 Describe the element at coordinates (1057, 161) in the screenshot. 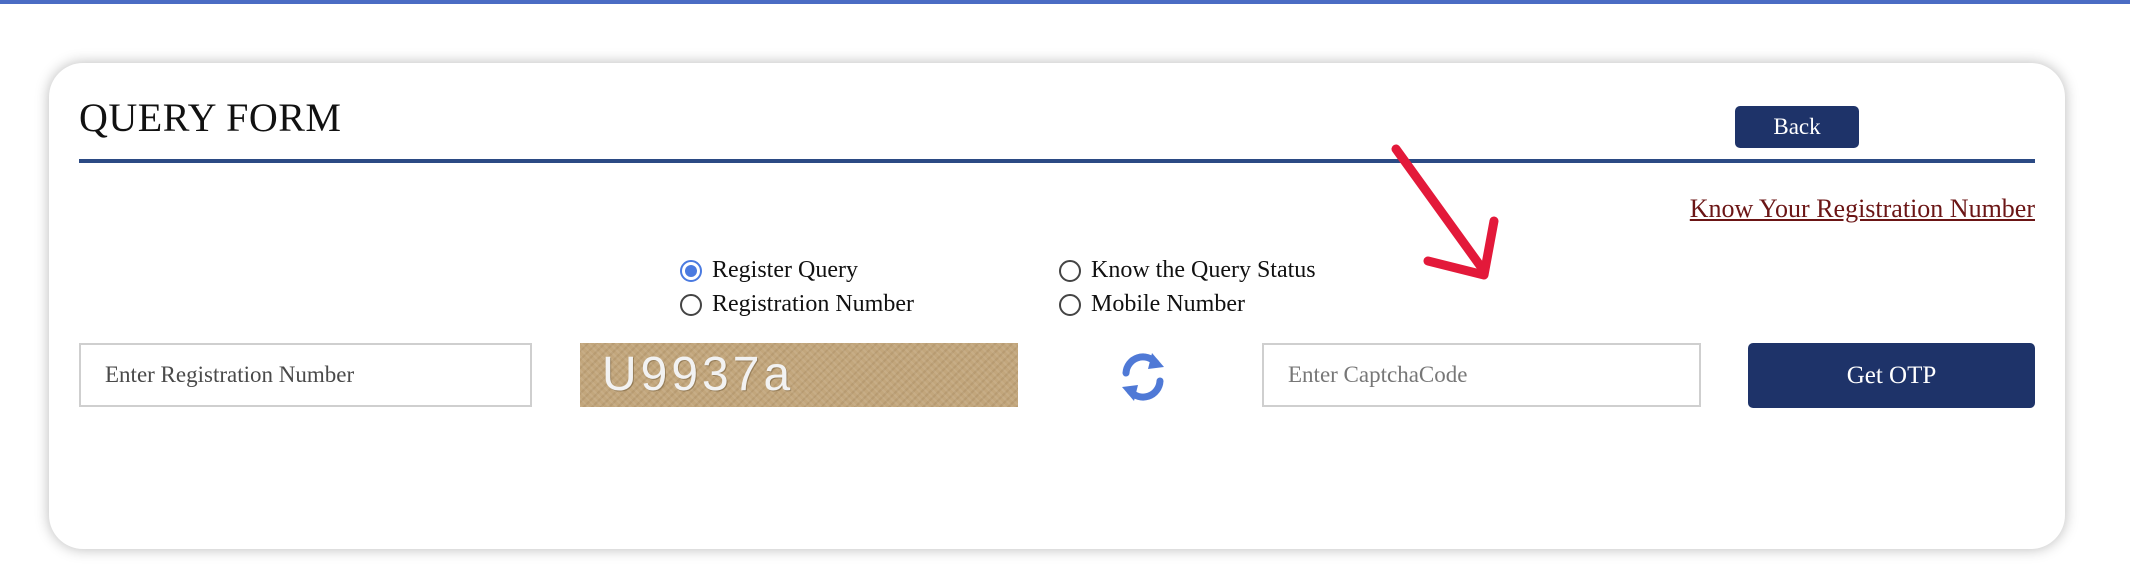

I see `title-divider` at that location.